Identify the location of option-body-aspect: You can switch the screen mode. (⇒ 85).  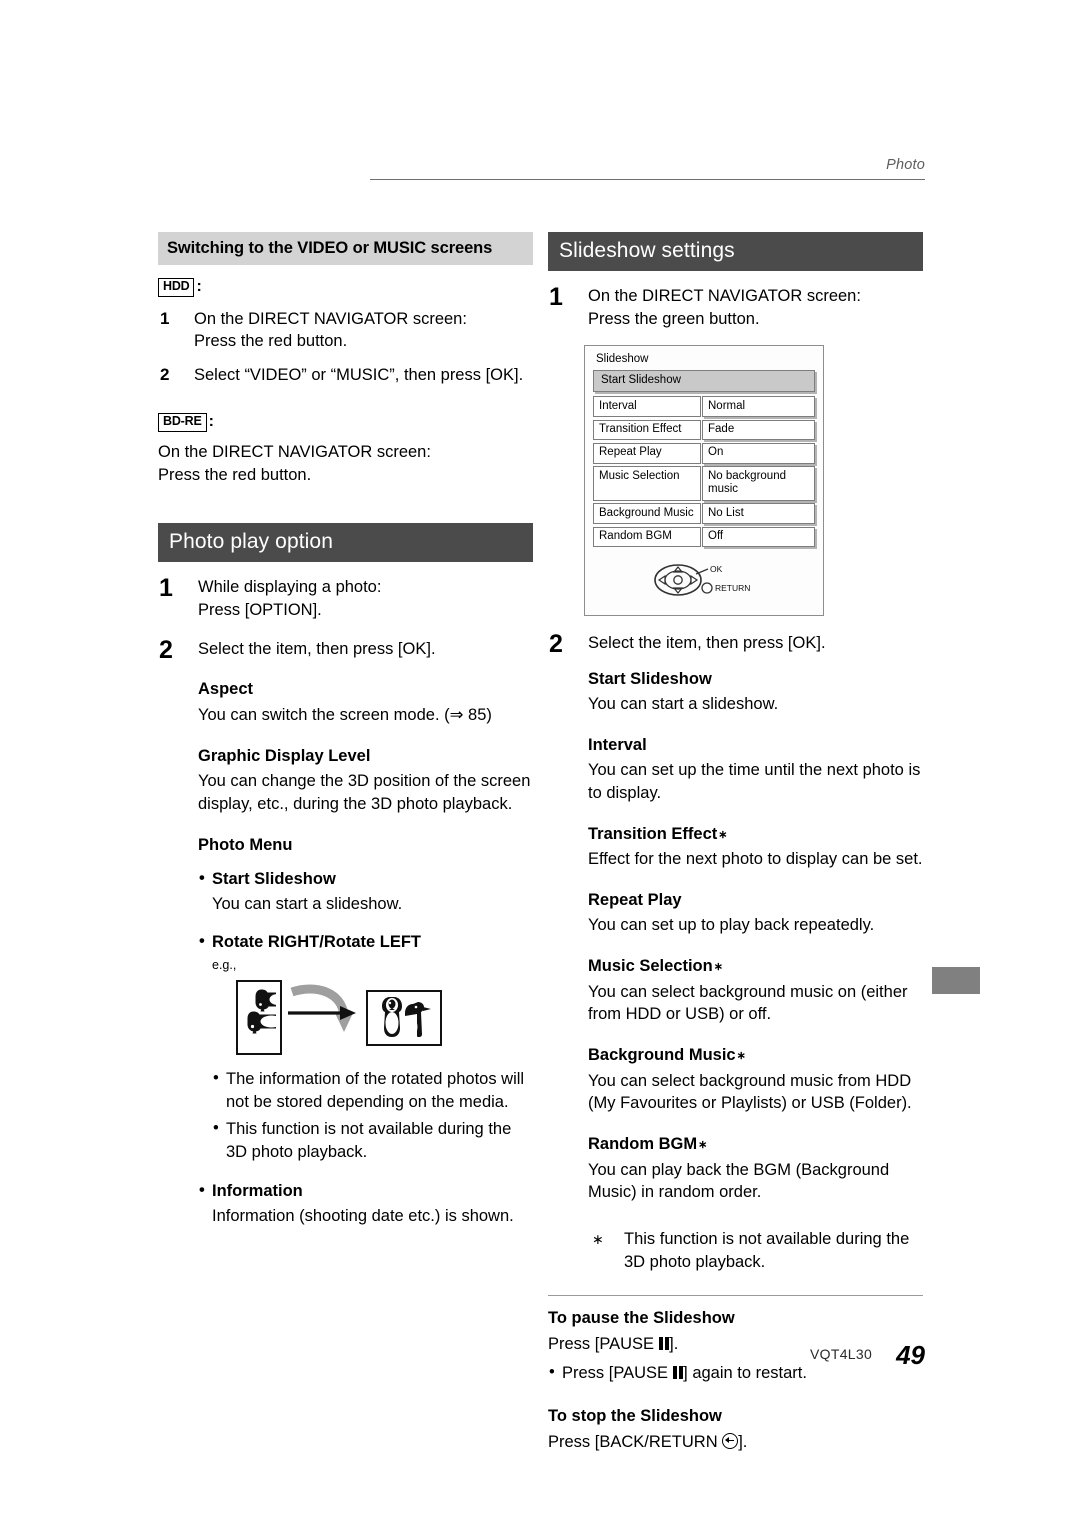
(345, 714).